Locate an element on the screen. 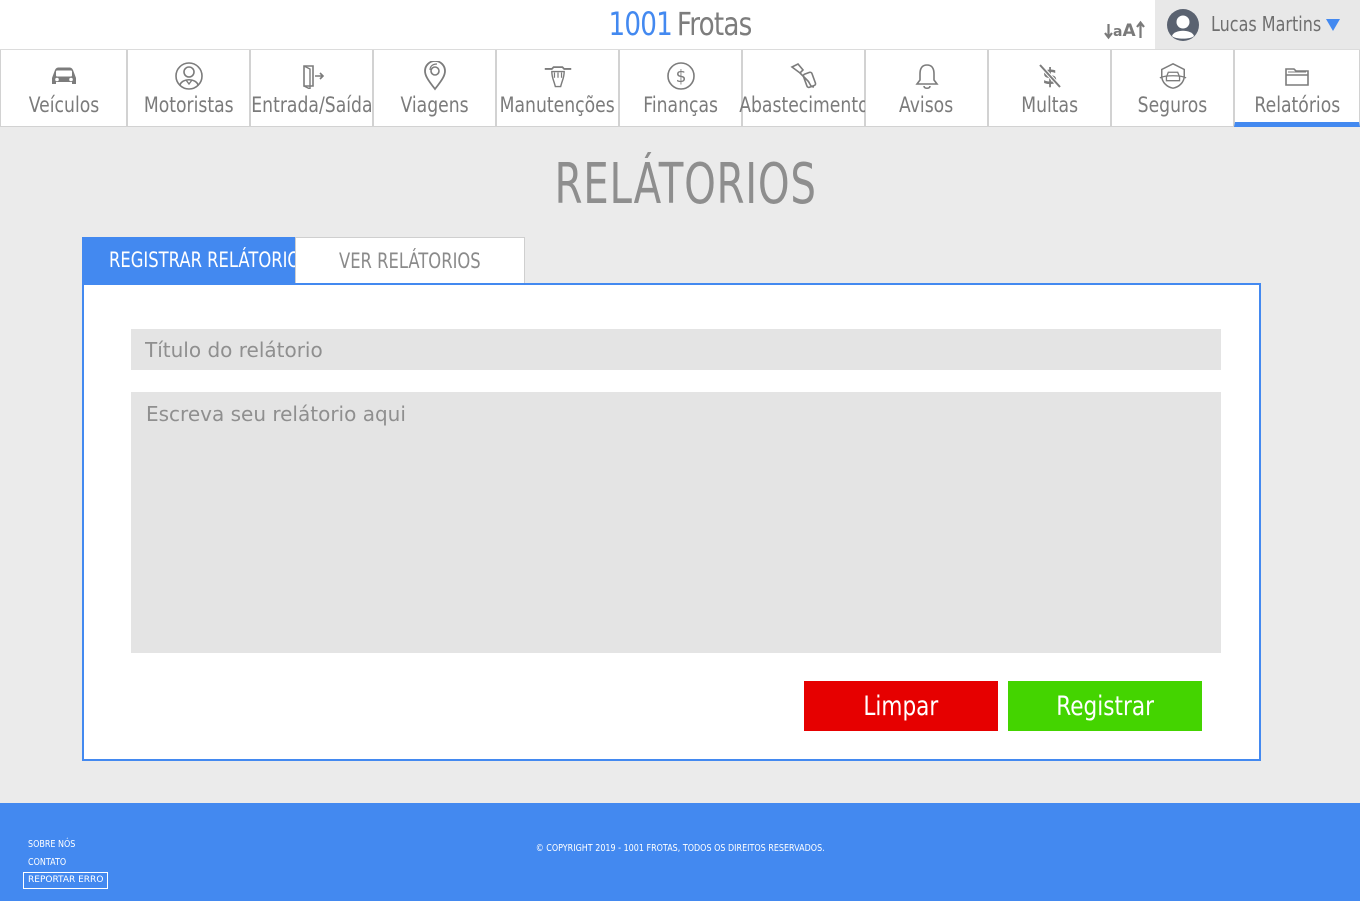 This screenshot has height=901, width=1360. tab-label: VER RELÁTORIOS is located at coordinates (410, 261).